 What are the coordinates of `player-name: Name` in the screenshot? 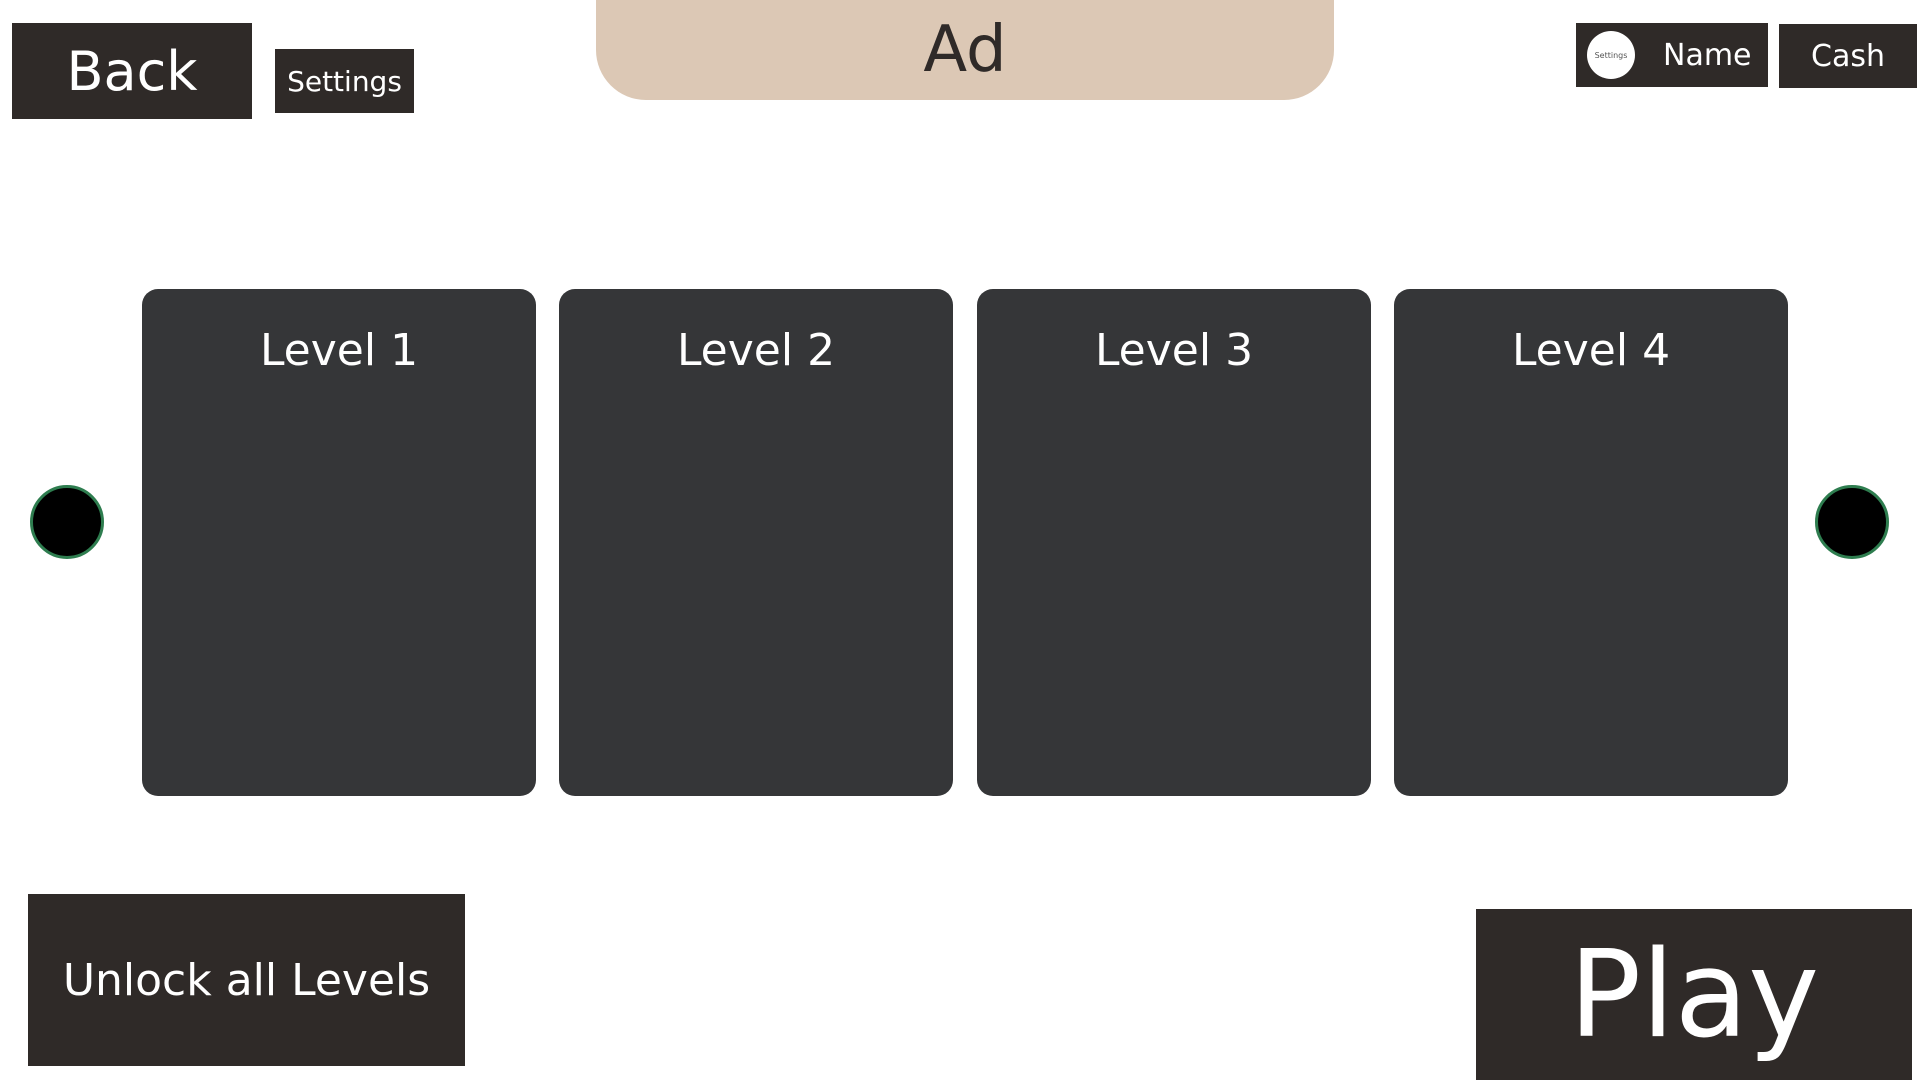 It's located at (1707, 55).